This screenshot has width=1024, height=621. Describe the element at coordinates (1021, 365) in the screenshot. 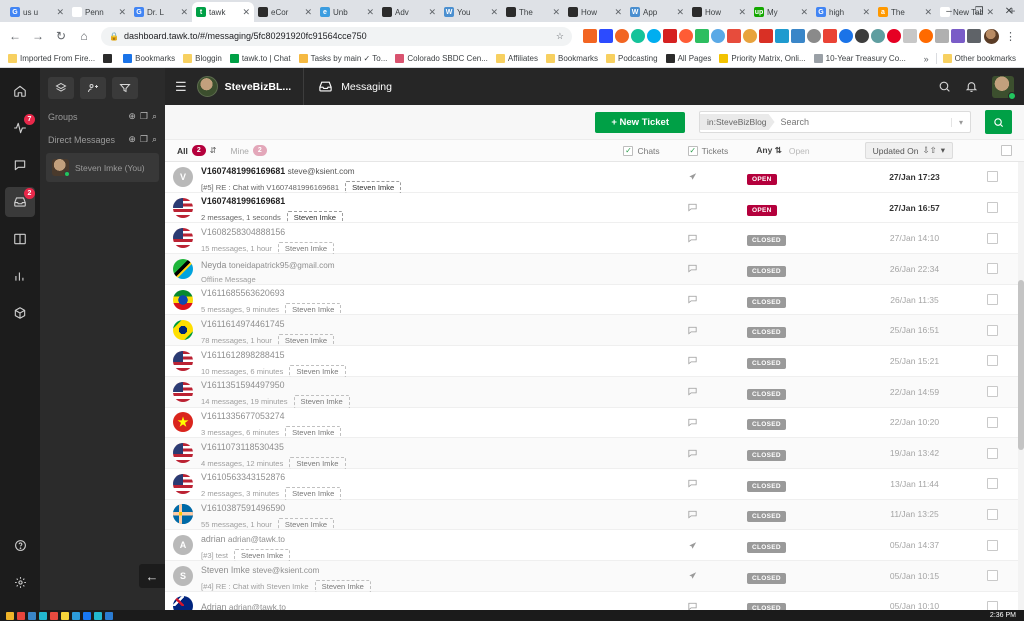

I see `list-scrollbar-thumb` at that location.